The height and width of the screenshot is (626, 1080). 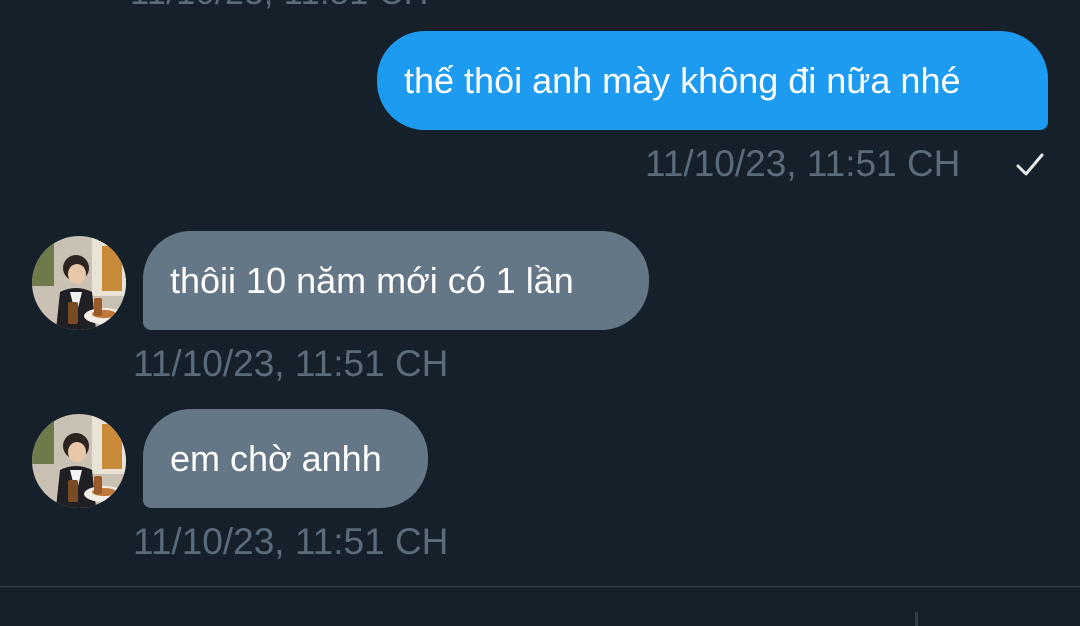 What do you see at coordinates (276, 458) in the screenshot?
I see `message-text: em chờ anhh` at bounding box center [276, 458].